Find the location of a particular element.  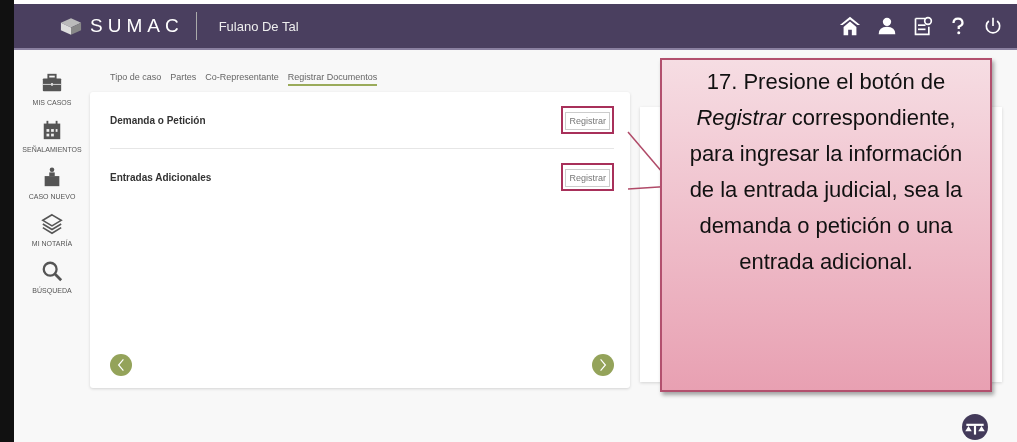

search-icon is located at coordinates (52, 271).